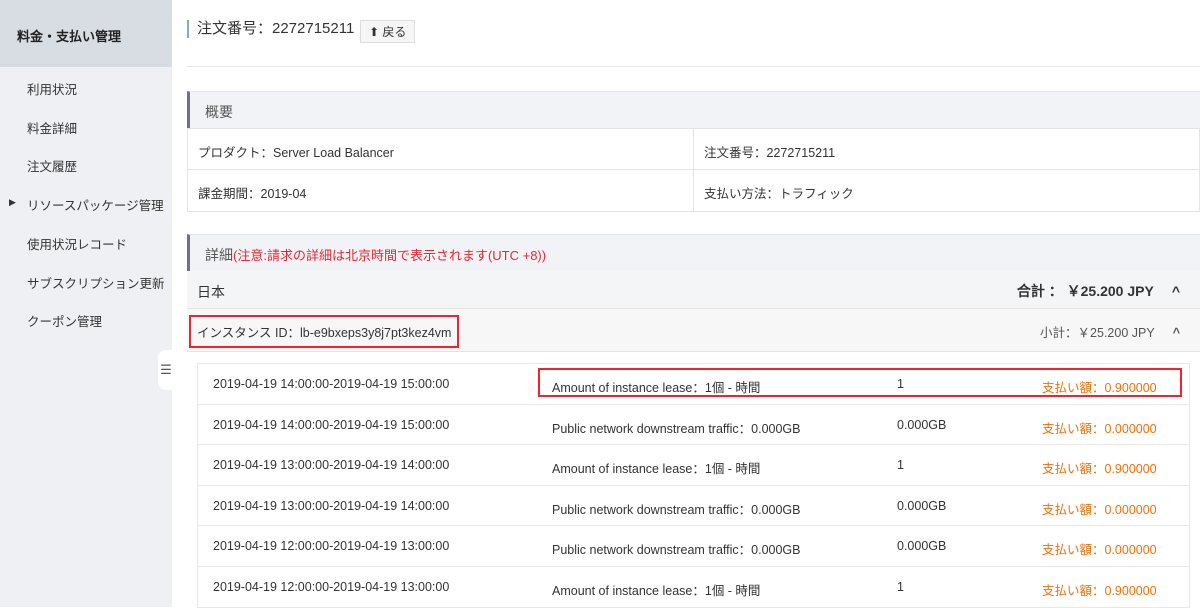  What do you see at coordinates (211, 292) in the screenshot?
I see `region-name: 日本` at bounding box center [211, 292].